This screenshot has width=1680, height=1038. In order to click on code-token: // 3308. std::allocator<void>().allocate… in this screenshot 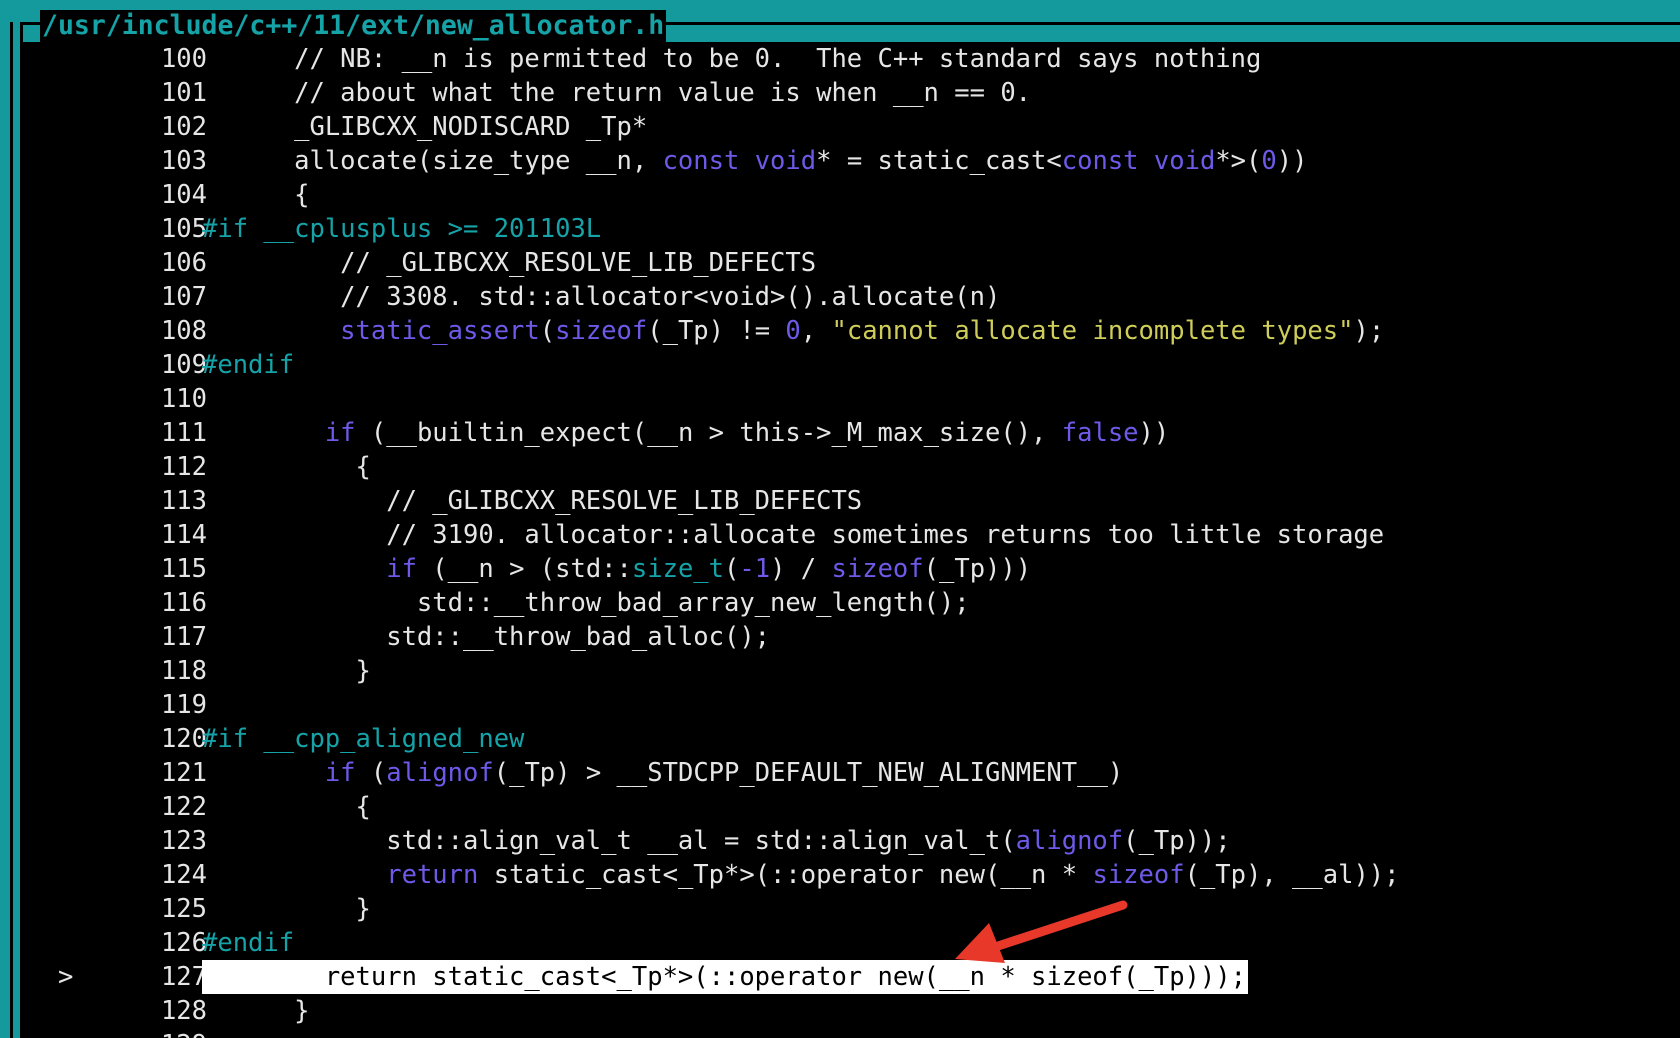, I will do `click(601, 297)`.